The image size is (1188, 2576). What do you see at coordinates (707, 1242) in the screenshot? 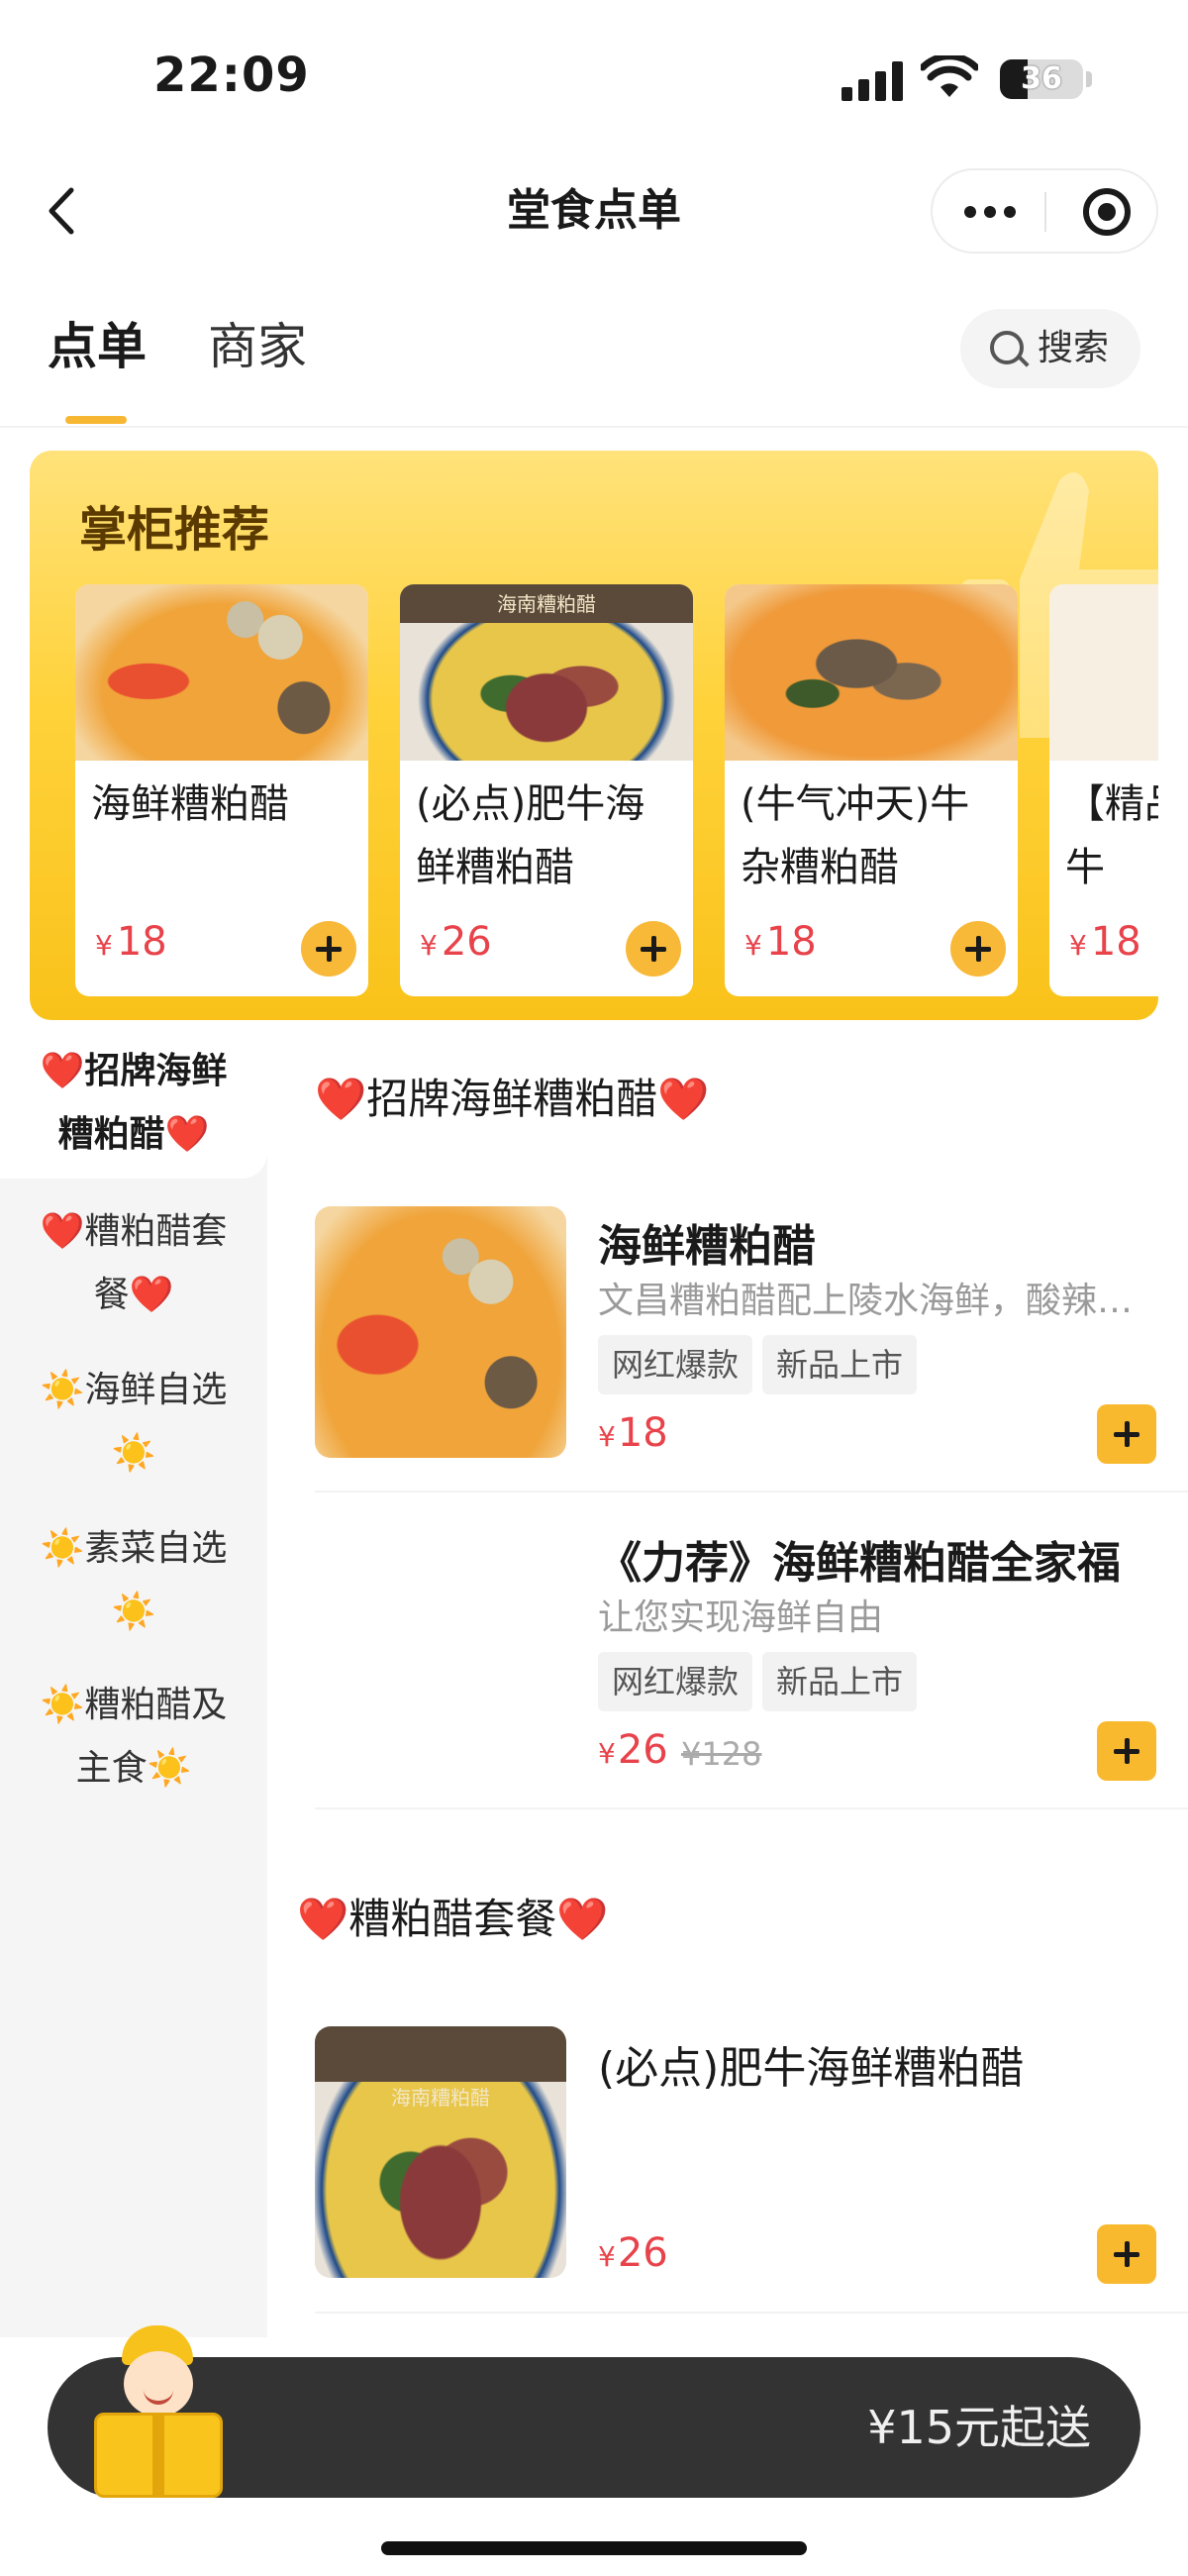
I see `dish-name: 海鲜糟粕醋` at bounding box center [707, 1242].